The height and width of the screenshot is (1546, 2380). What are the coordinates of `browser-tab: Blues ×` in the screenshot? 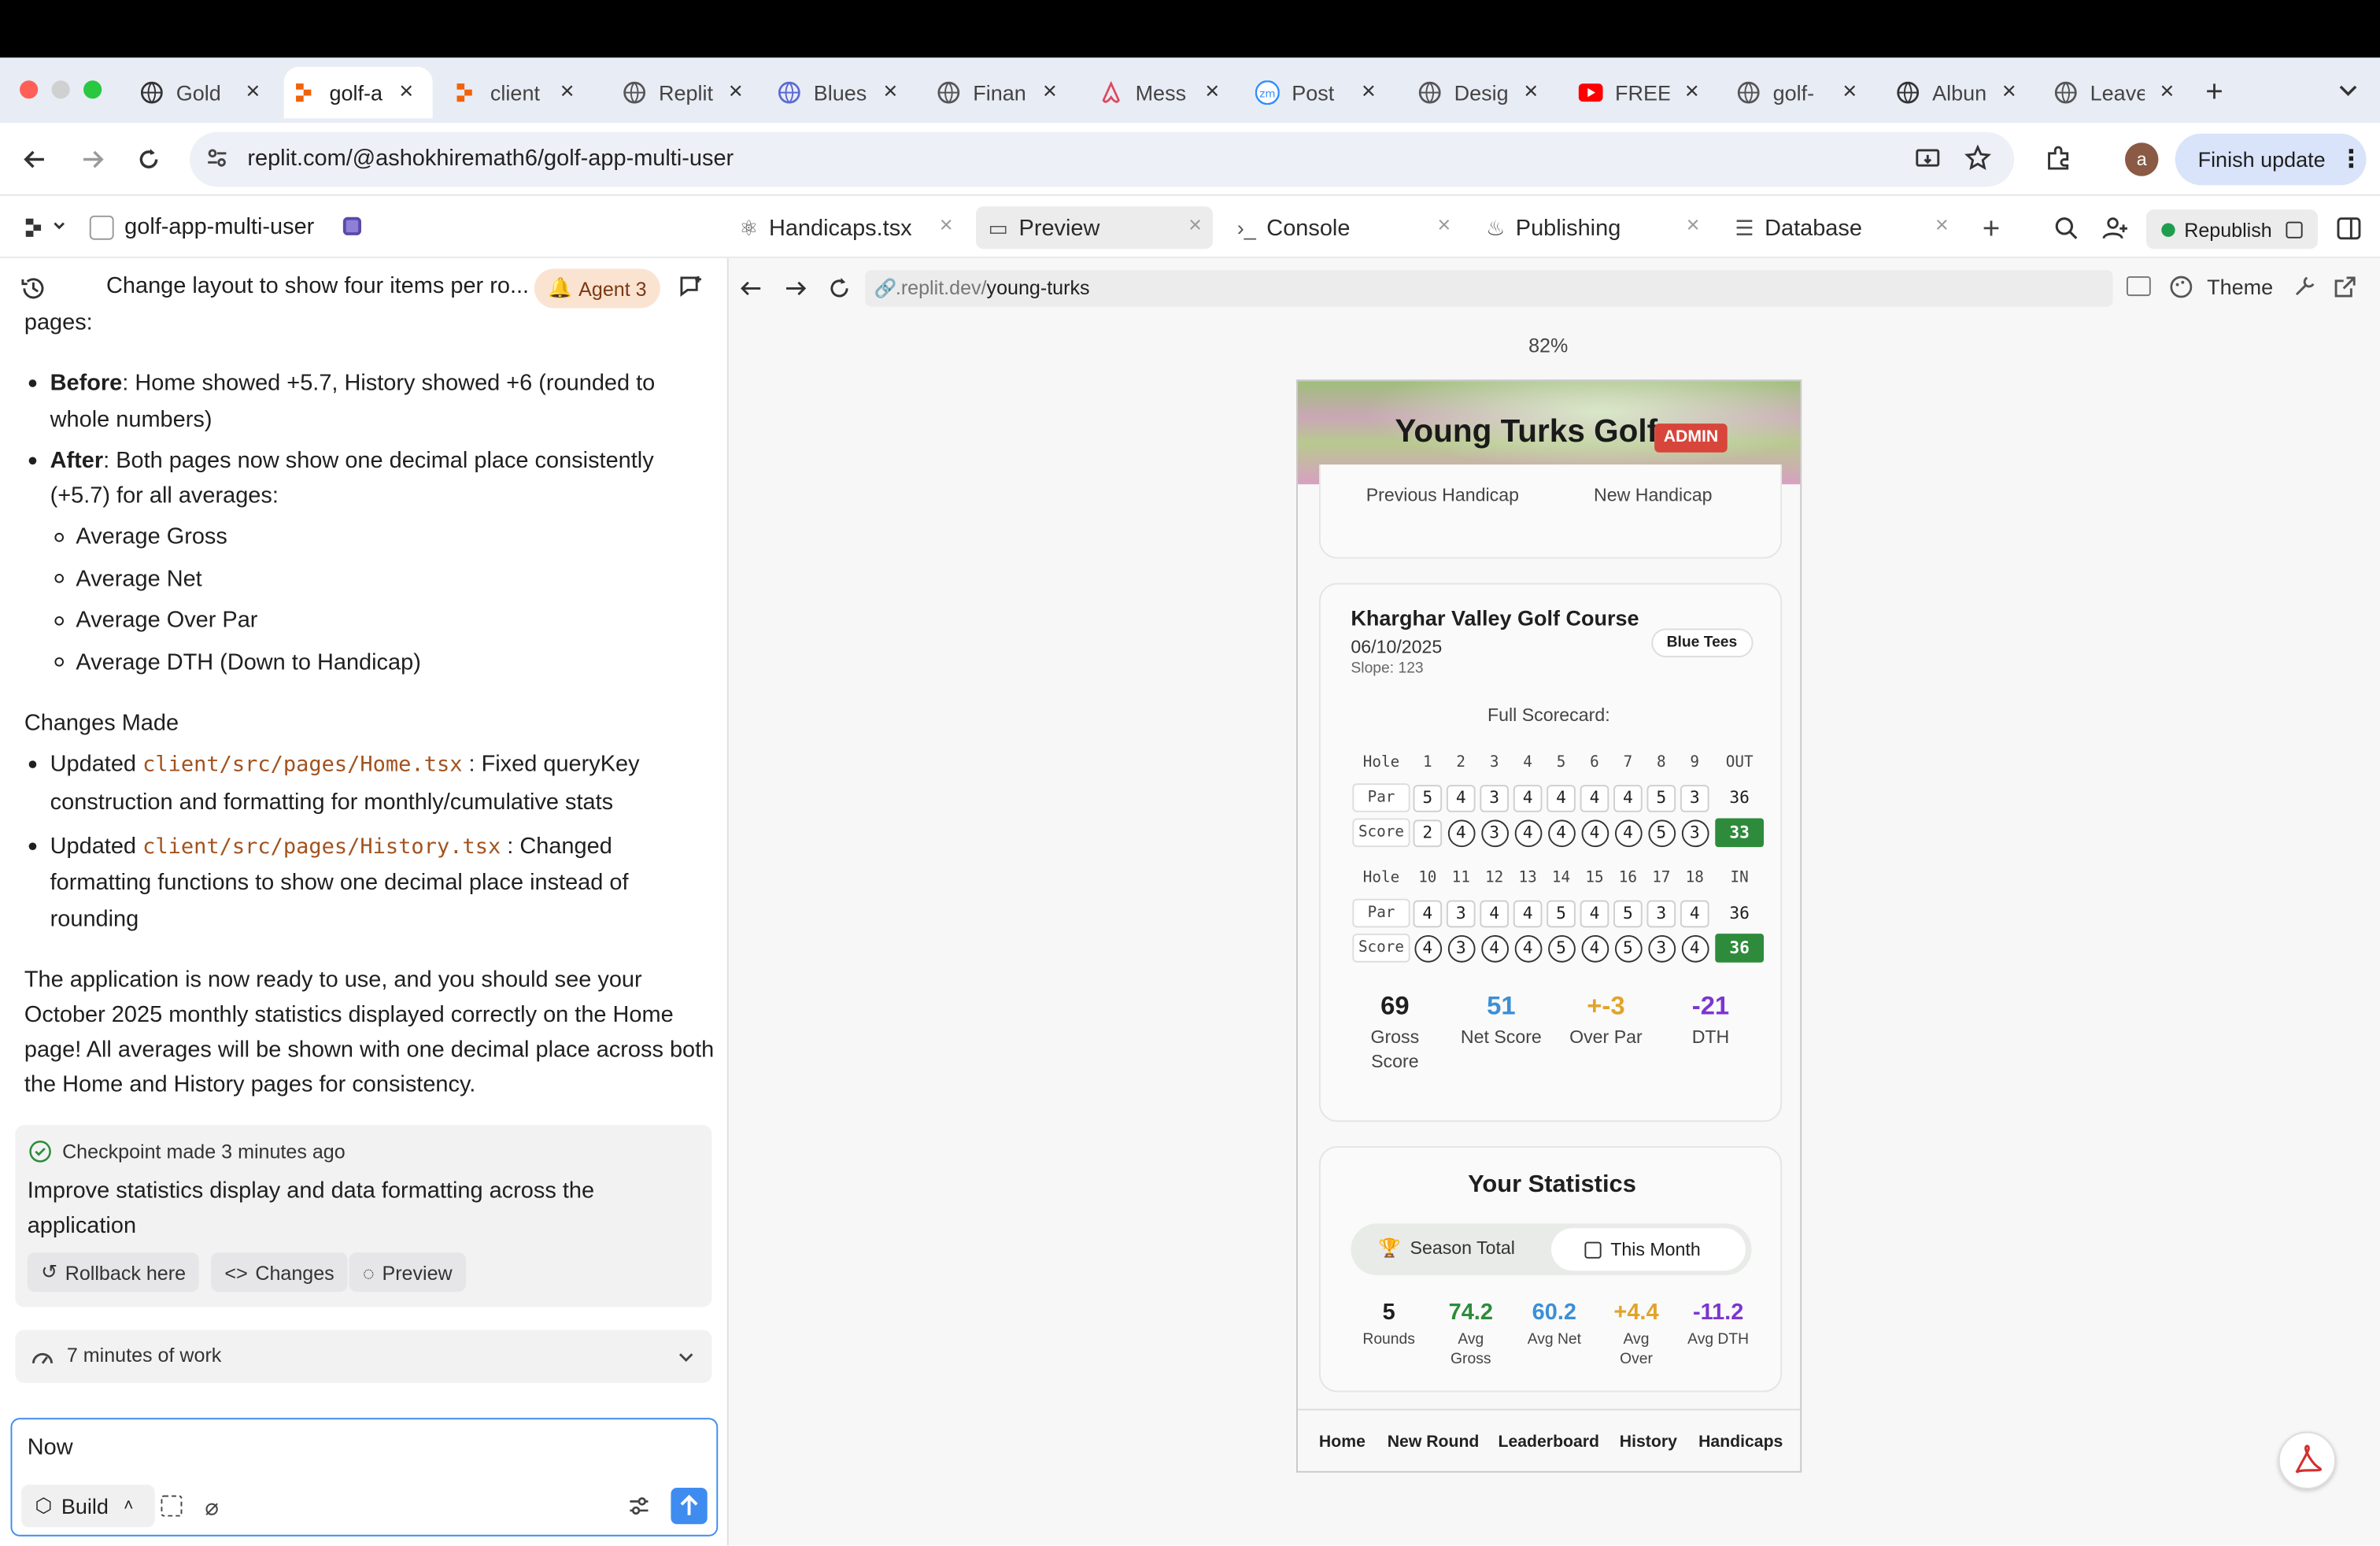 It's located at (844, 93).